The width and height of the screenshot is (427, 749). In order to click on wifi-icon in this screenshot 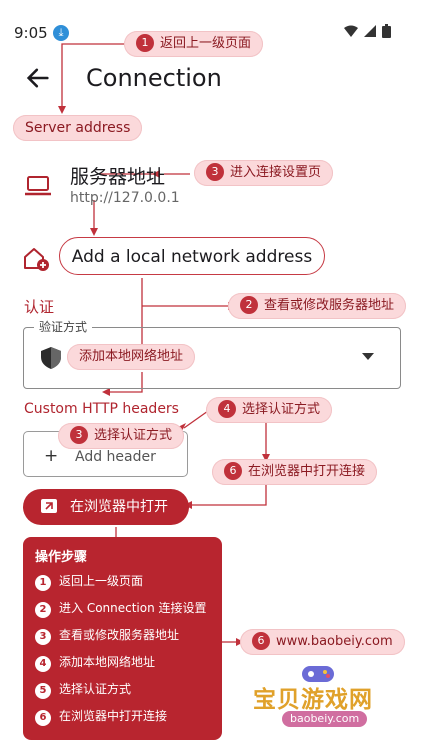, I will do `click(351, 31)`.